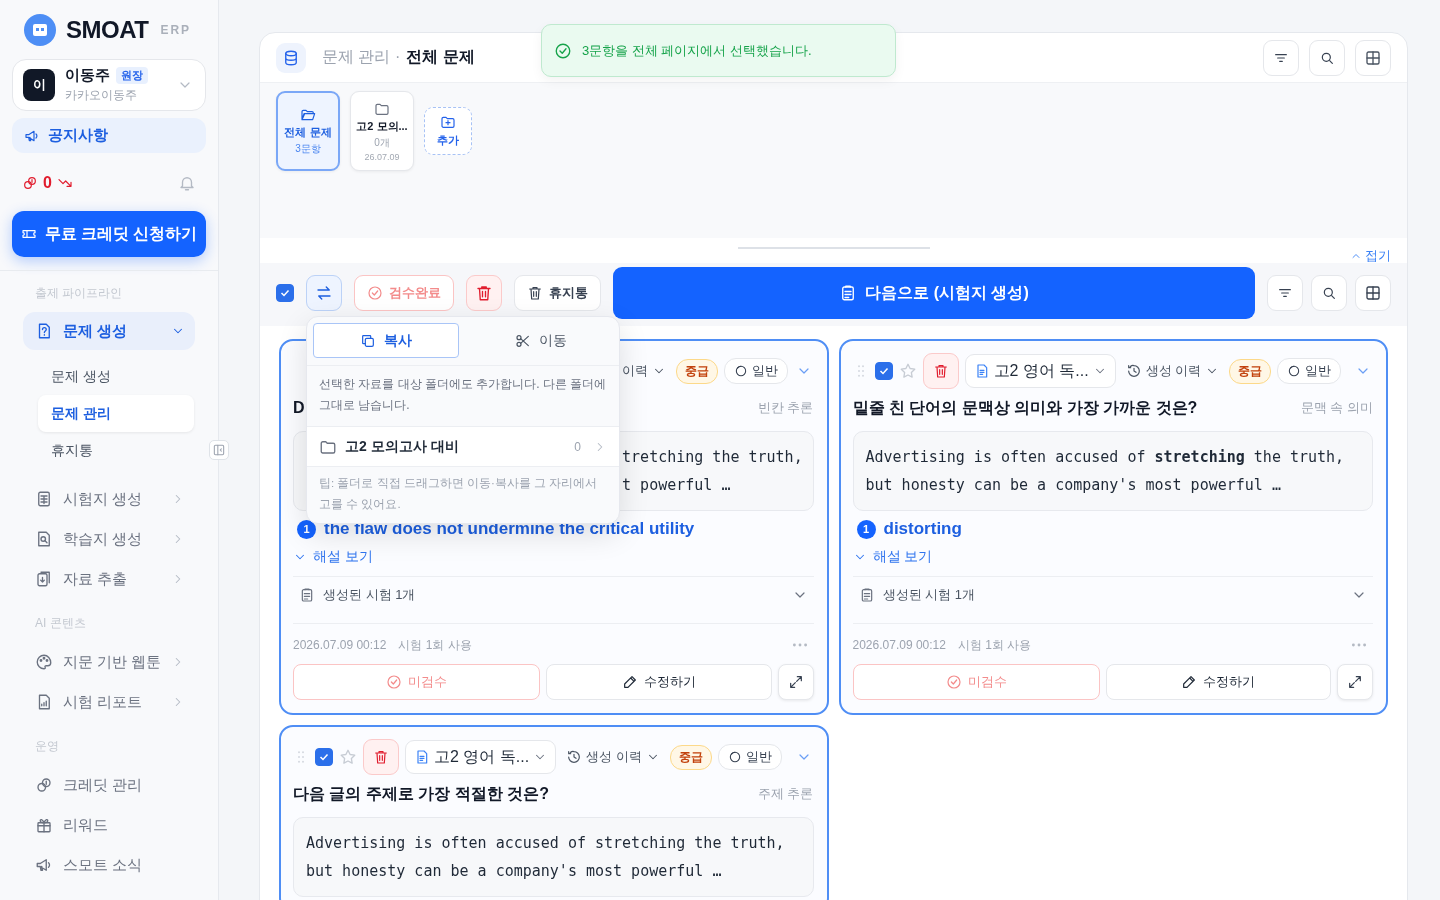  What do you see at coordinates (109, 499) in the screenshot?
I see `nav-item: 시험지 생성` at bounding box center [109, 499].